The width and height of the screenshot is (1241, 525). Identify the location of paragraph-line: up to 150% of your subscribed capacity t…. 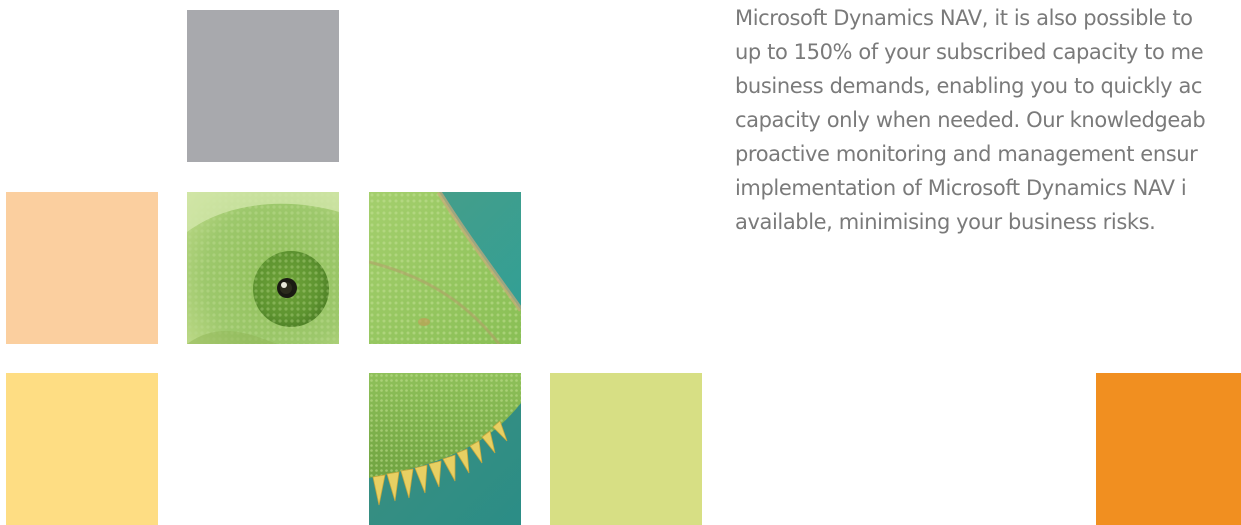
(969, 52).